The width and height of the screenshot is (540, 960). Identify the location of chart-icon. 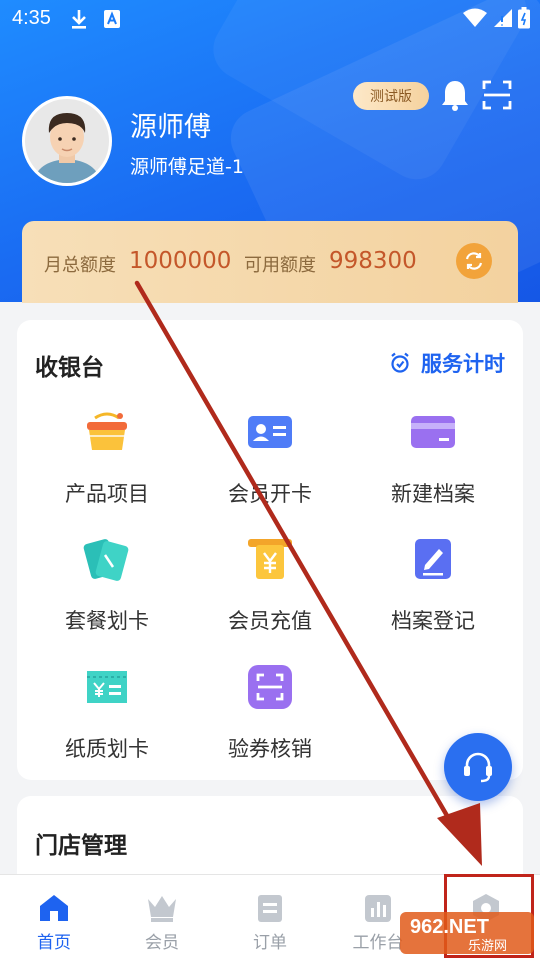
(378, 908).